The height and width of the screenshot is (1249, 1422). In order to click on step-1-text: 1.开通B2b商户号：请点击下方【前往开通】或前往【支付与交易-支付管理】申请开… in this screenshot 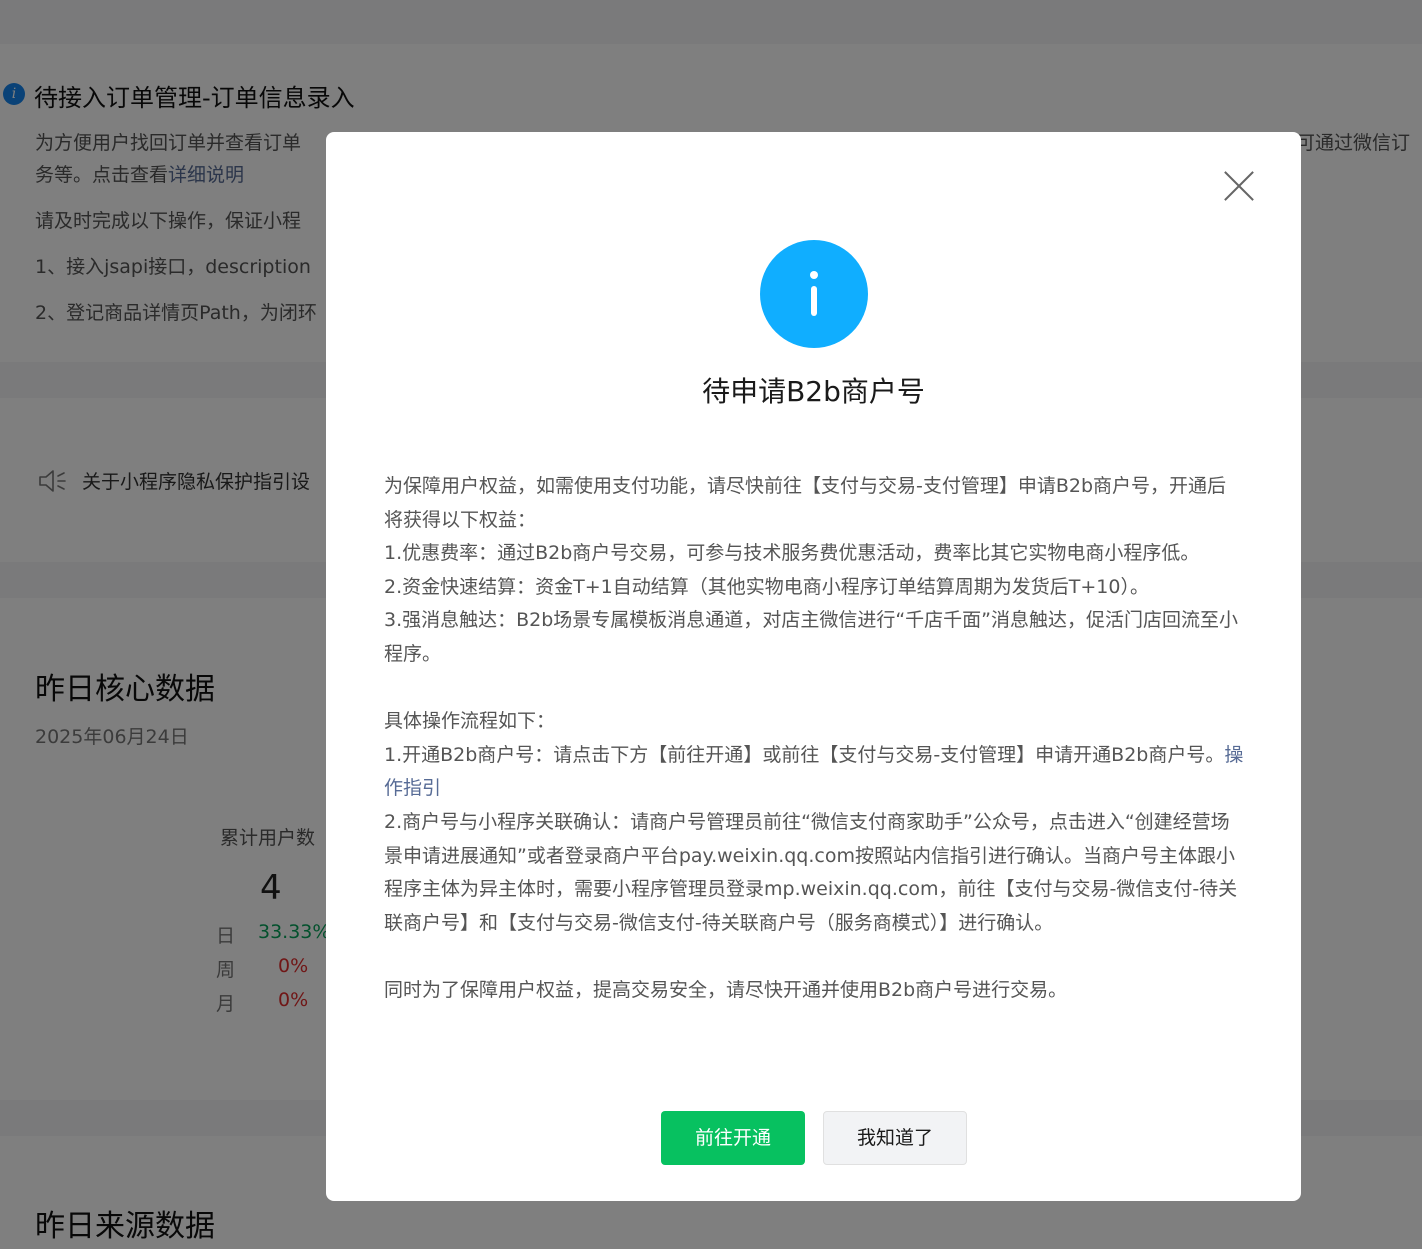, I will do `click(804, 754)`.